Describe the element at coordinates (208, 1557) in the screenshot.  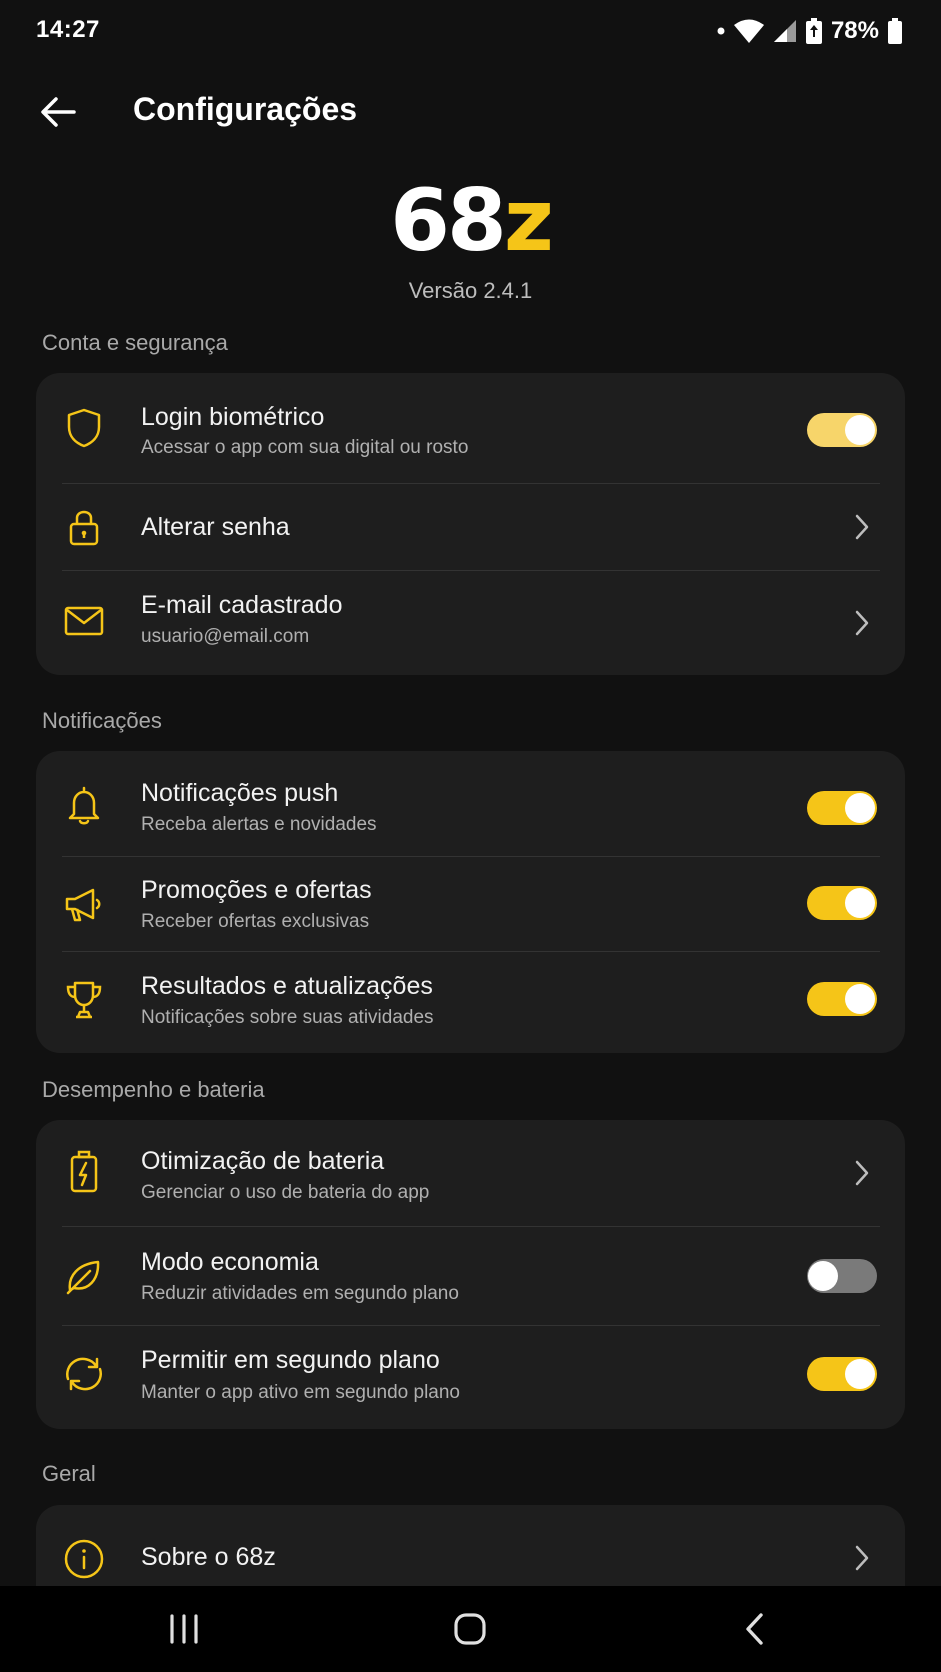
I see `row-title: Sobre o 68z` at that location.